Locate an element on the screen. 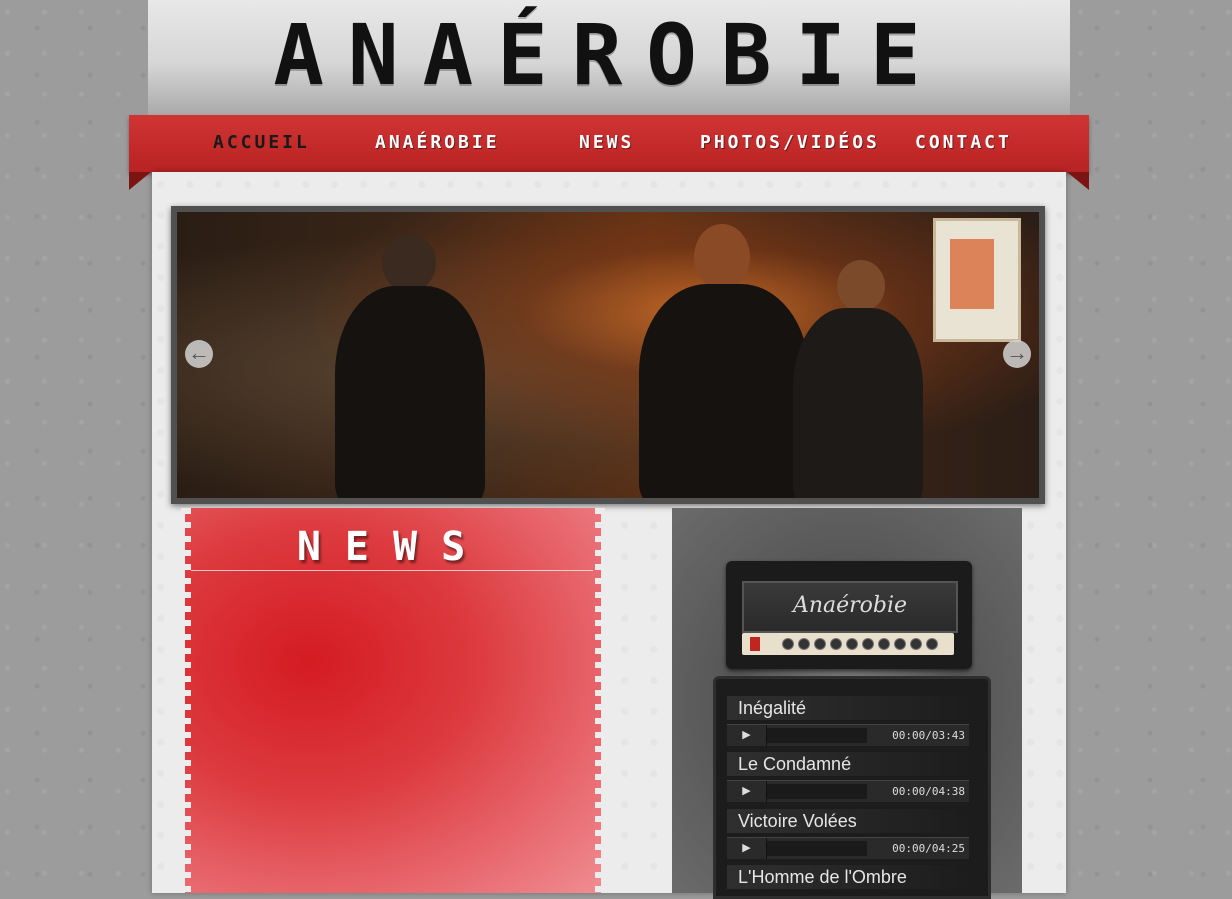  track-item: Inégalité ▶ 00:00/03:43 is located at coordinates (848, 721).